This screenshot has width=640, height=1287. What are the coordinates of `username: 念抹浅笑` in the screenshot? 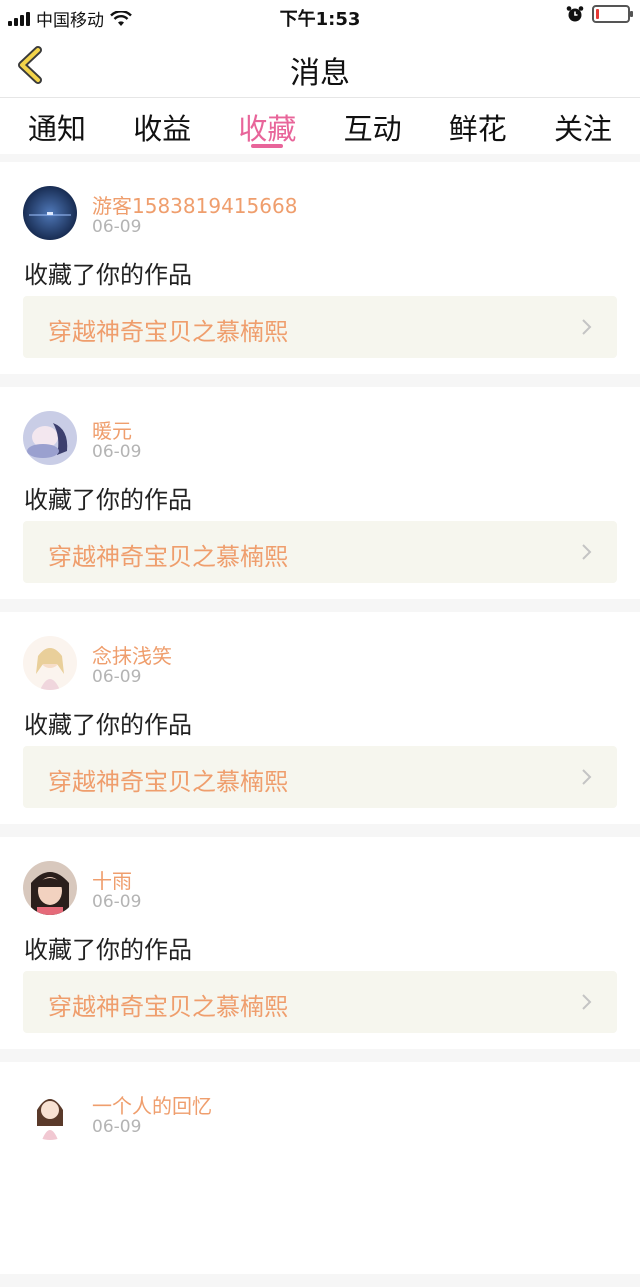 It's located at (132, 654).